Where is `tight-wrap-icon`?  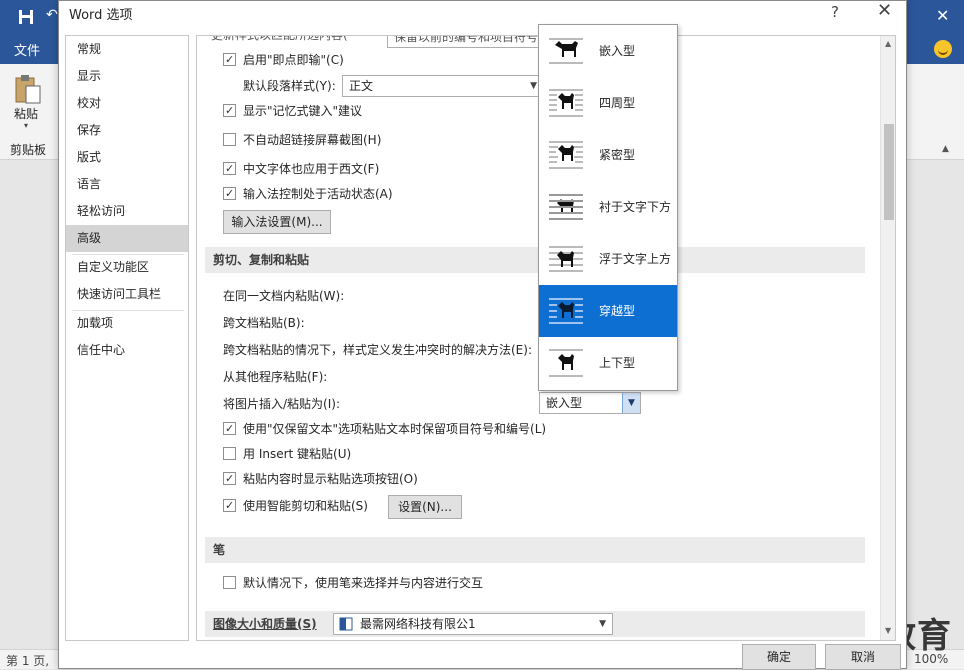
tight-wrap-icon is located at coordinates (566, 155).